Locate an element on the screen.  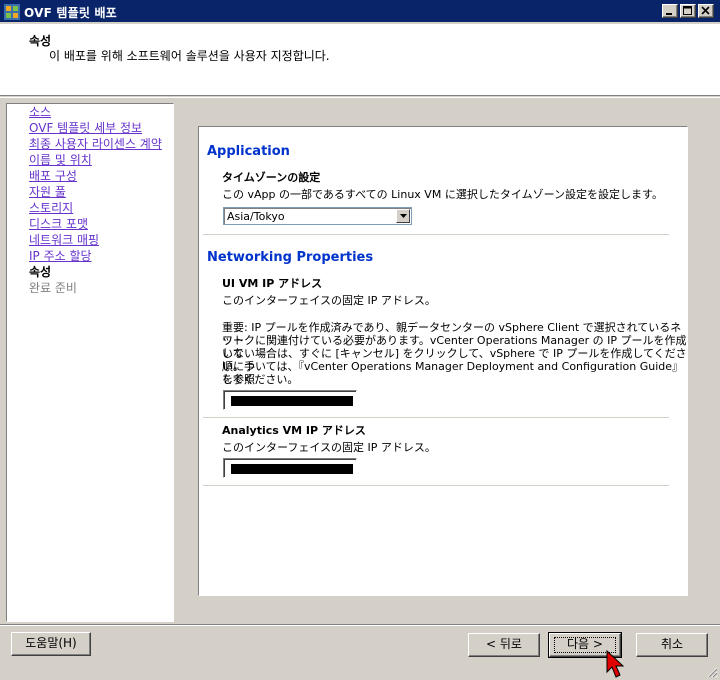
maximize-icon is located at coordinates (687, 10).